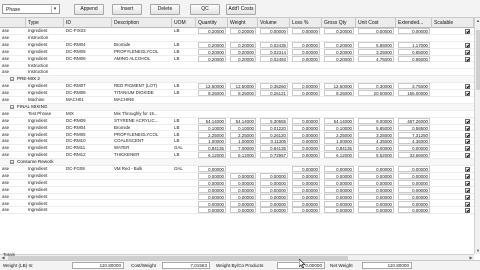 This screenshot has width=480, height=270. What do you see at coordinates (376, 127) in the screenshot?
I see `unit-cost-cell: 5.85000` at bounding box center [376, 127].